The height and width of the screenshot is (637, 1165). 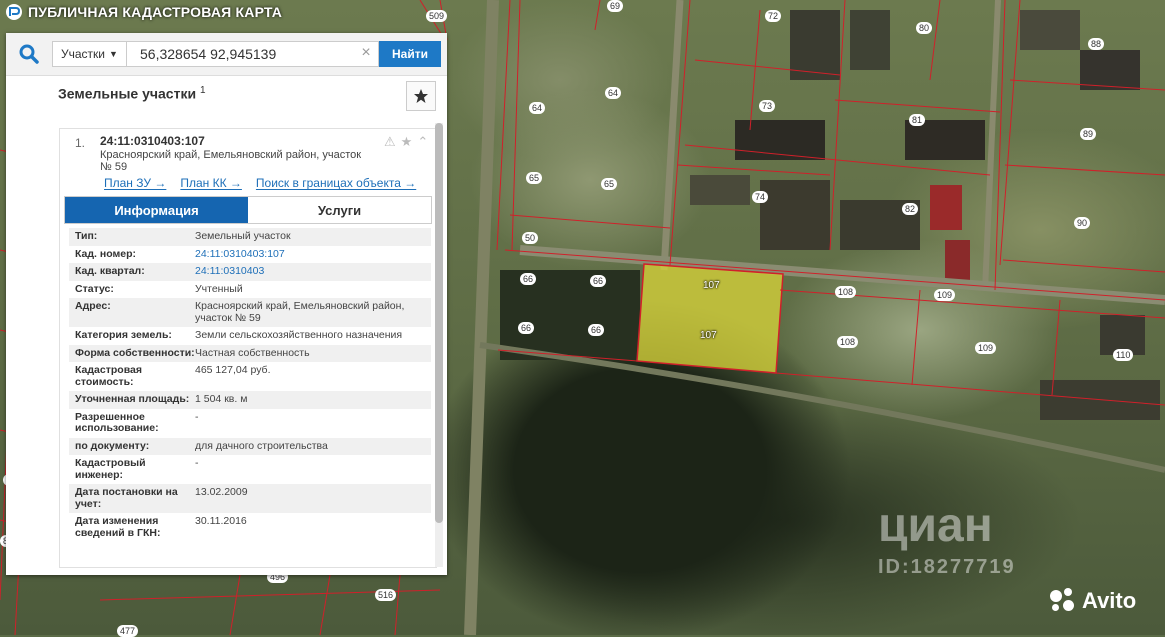 What do you see at coordinates (261, 445) in the screenshot?
I see `property-value: для дачного строительства` at bounding box center [261, 445].